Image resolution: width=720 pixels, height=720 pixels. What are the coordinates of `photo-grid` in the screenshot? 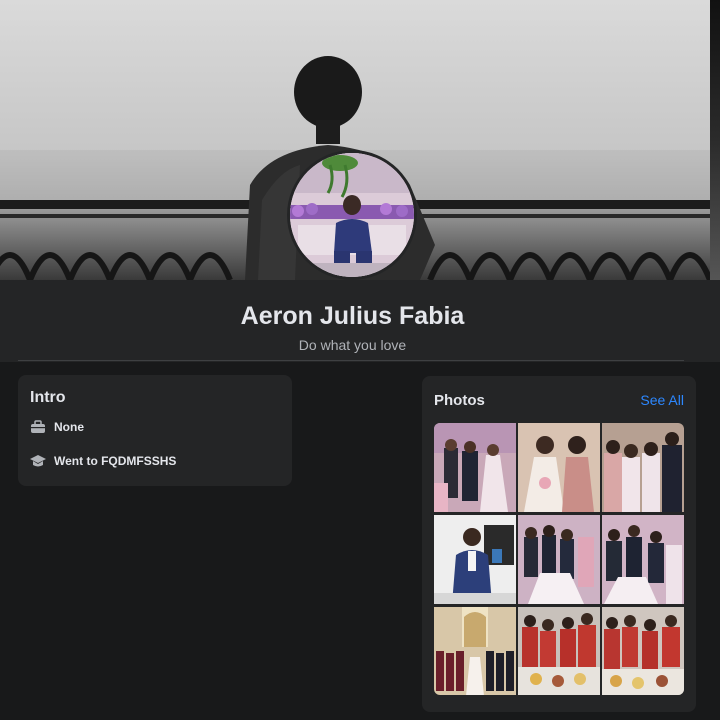 It's located at (559, 559).